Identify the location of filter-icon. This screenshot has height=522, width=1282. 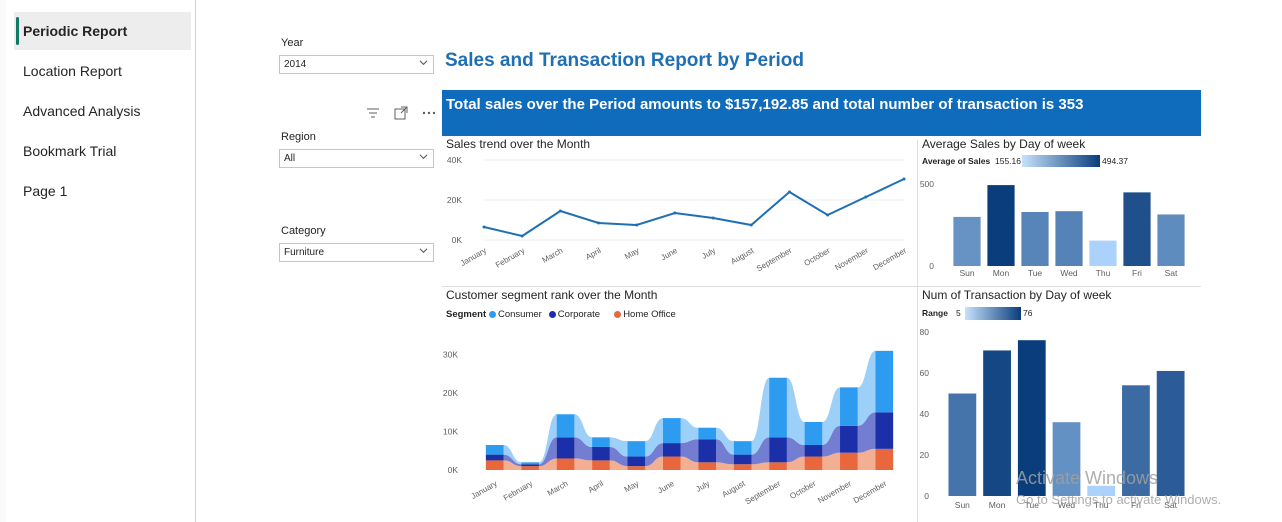
(373, 113).